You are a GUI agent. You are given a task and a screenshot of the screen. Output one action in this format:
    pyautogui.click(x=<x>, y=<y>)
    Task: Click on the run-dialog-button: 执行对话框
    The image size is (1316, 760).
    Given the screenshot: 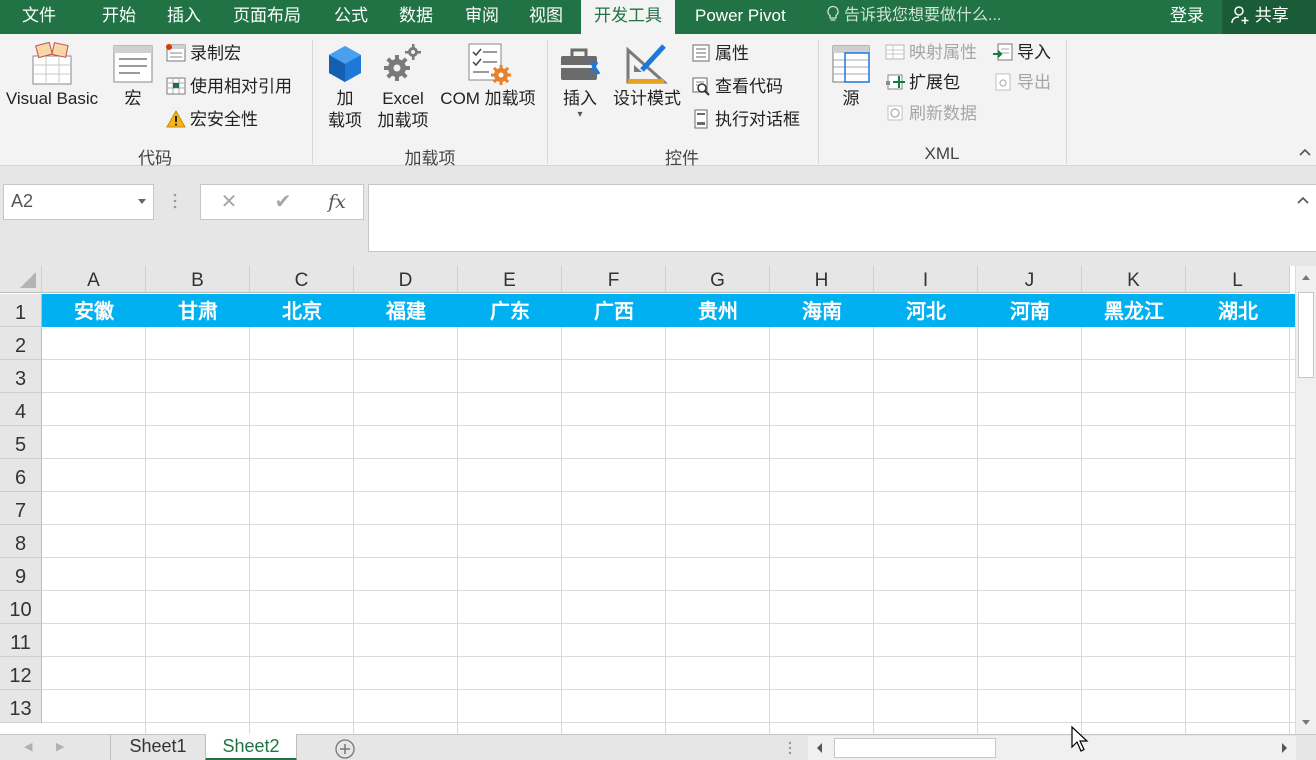 What is the action you would take?
    pyautogui.click(x=745, y=121)
    